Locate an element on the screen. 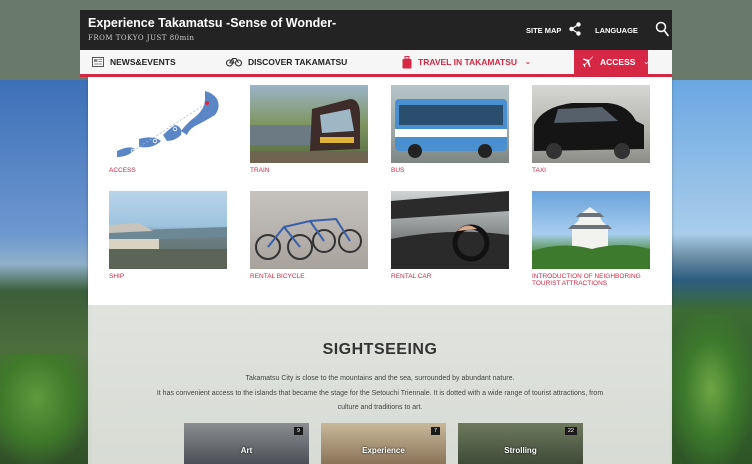 The image size is (752, 464). taxi-thumbnail is located at coordinates (591, 124).